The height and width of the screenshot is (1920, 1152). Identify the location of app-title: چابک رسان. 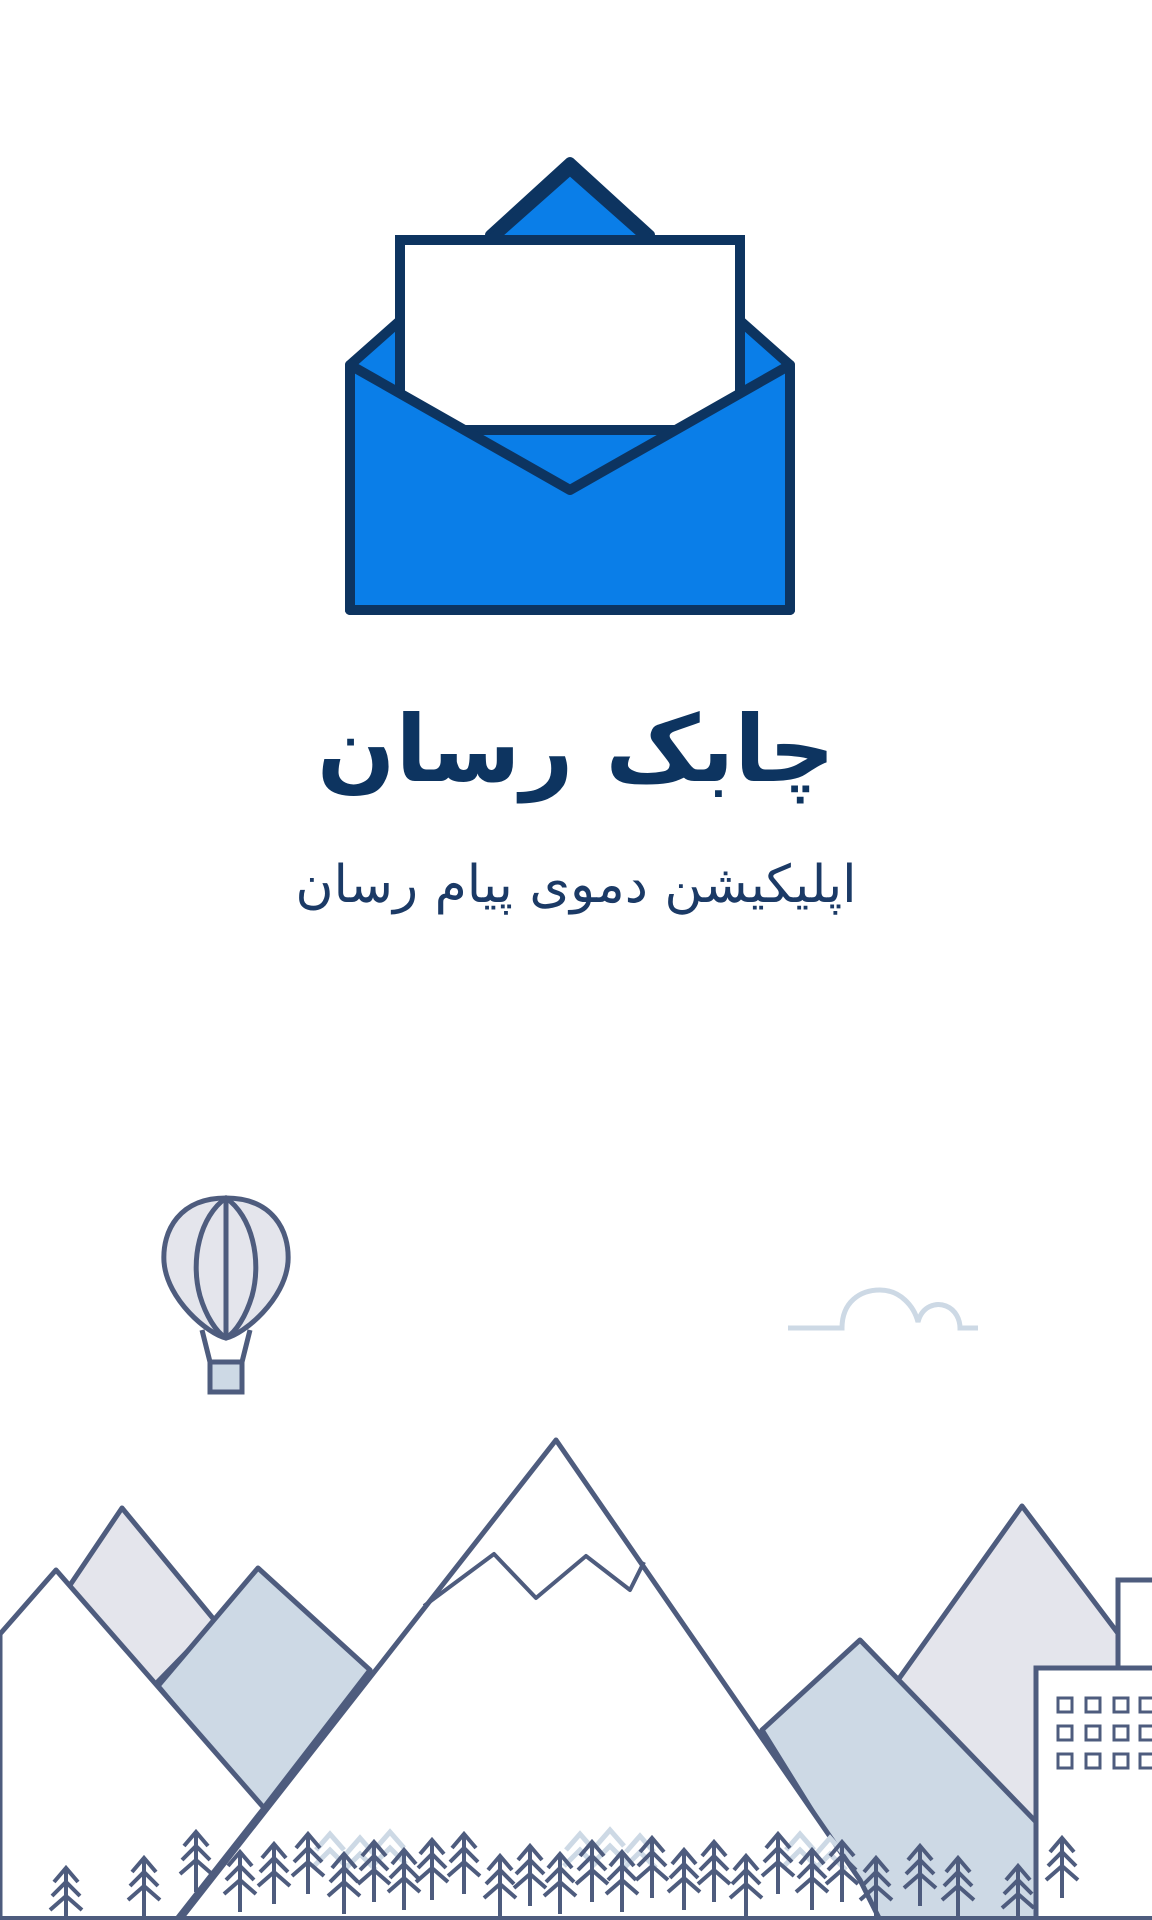
(576, 749).